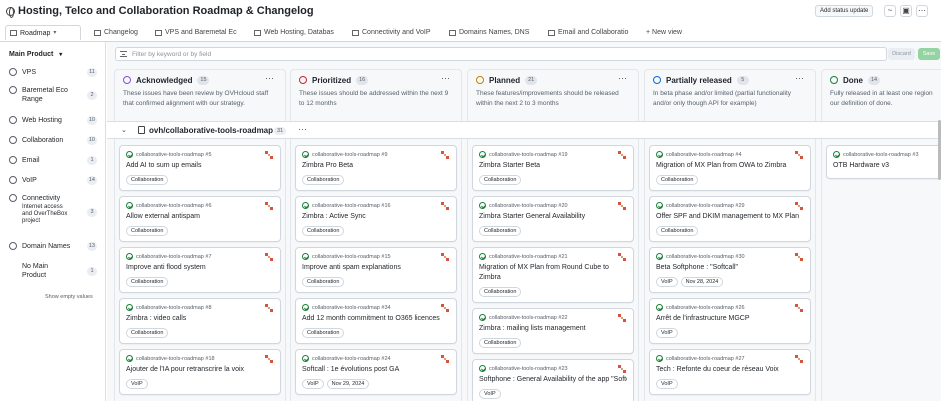 The width and height of the screenshot is (941, 401). I want to click on sidebar-heading: Main Product ▾, so click(35, 54).